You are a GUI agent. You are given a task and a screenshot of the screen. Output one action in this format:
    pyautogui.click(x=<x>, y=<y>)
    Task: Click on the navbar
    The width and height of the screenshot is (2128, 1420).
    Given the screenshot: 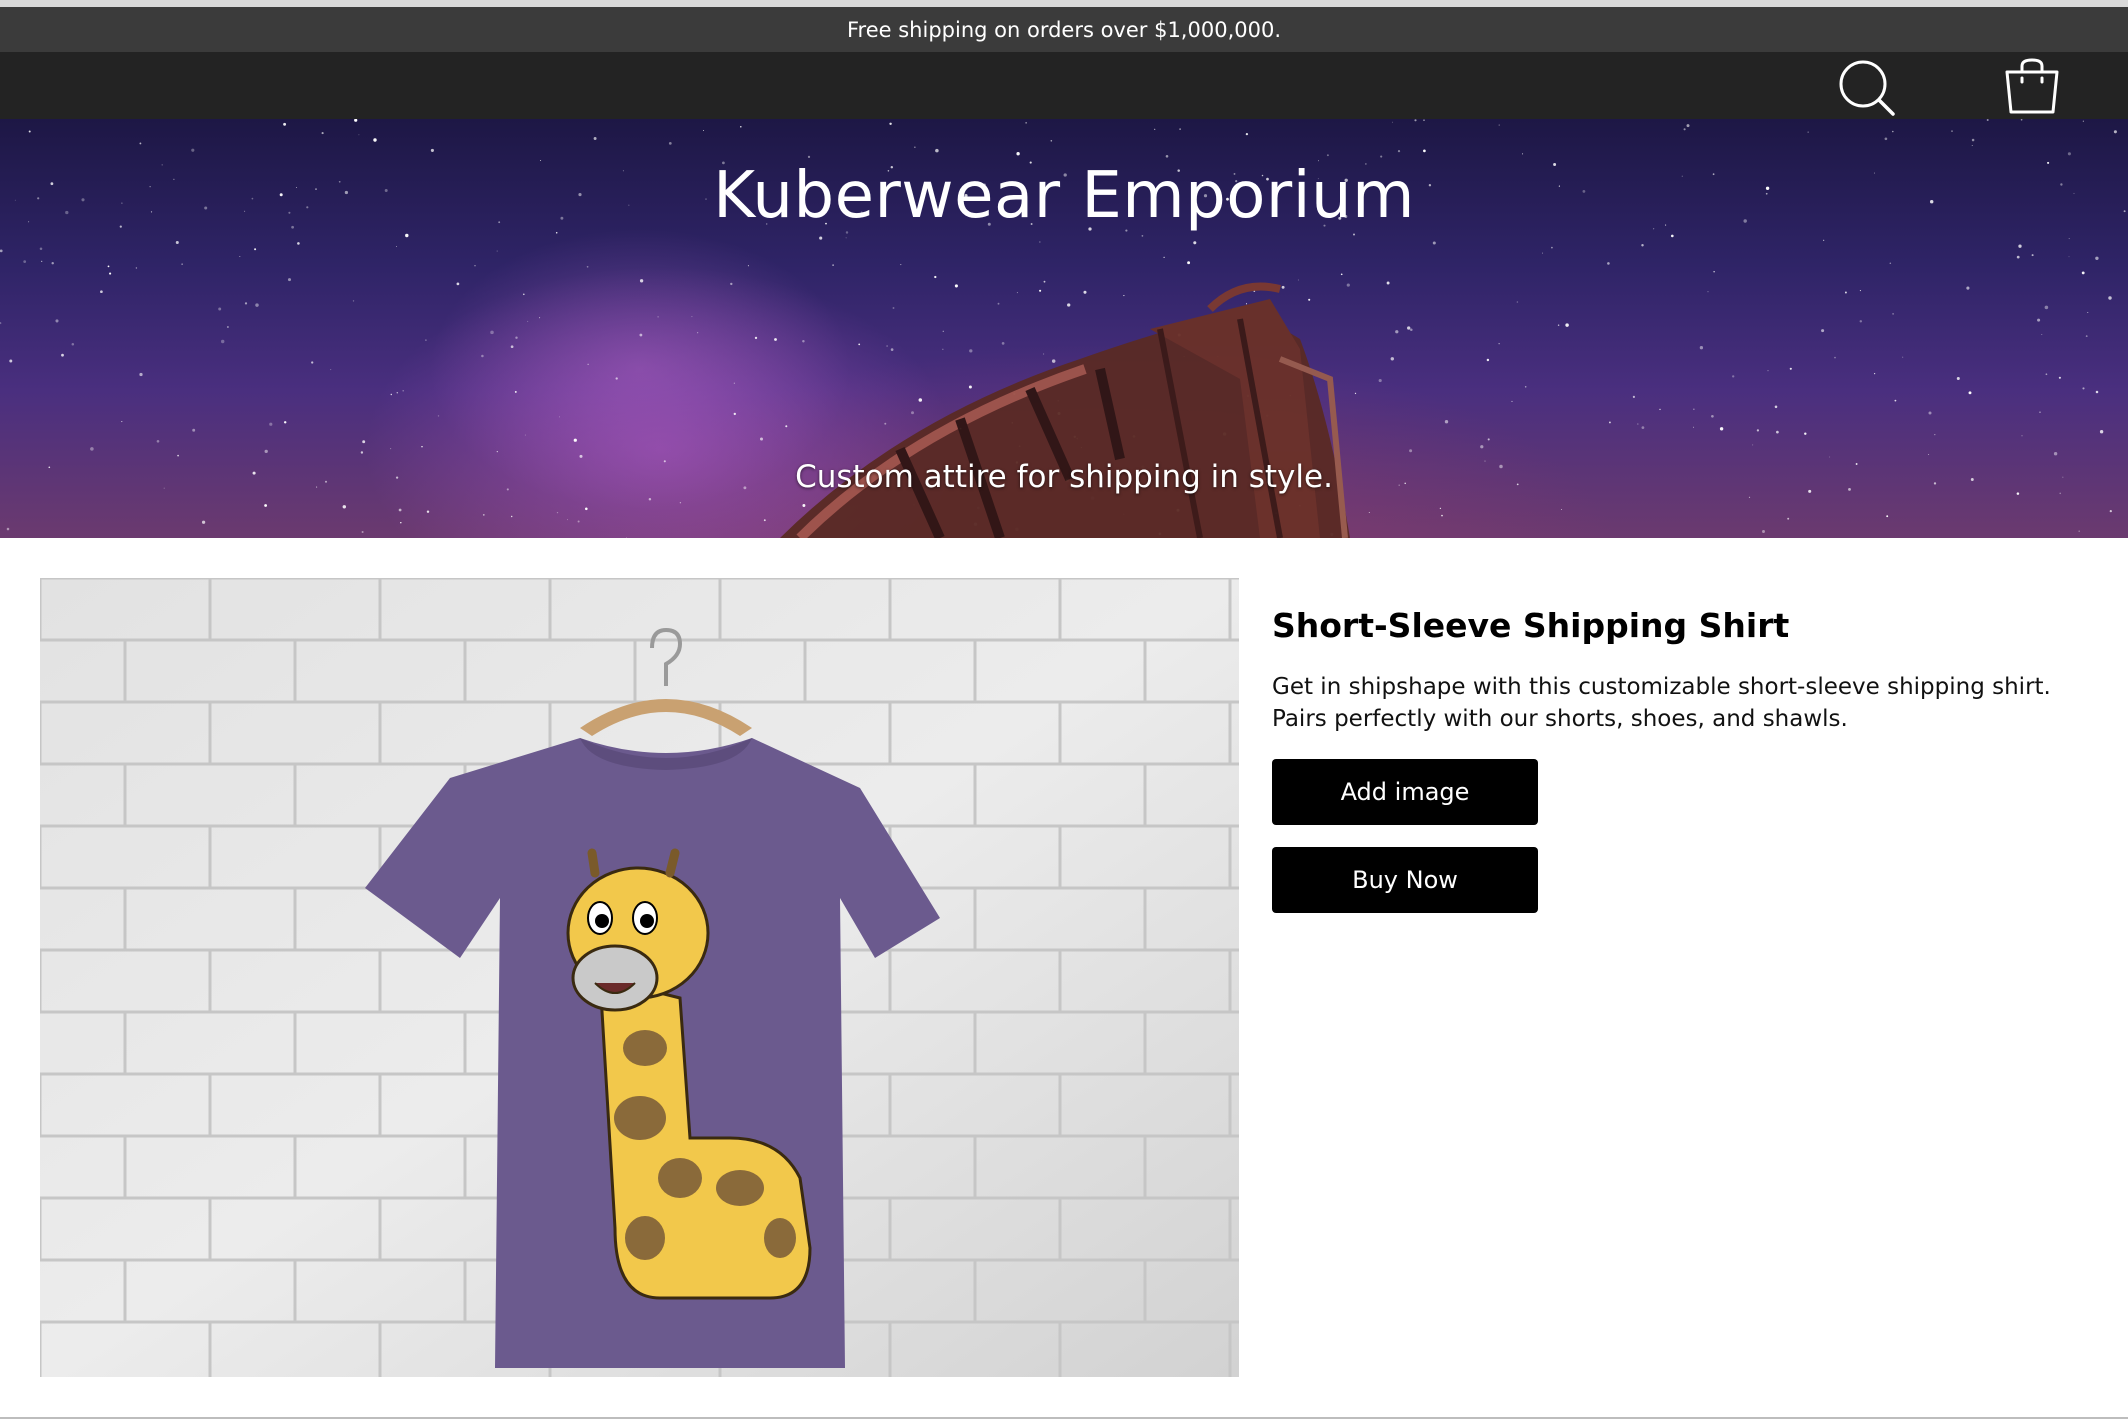 What is the action you would take?
    pyautogui.click(x=1064, y=85)
    